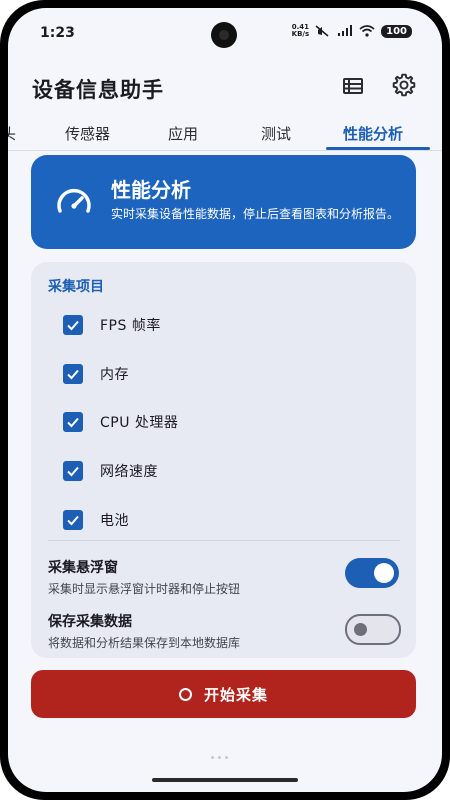 The height and width of the screenshot is (800, 450). I want to click on check-label: 内存, so click(114, 375).